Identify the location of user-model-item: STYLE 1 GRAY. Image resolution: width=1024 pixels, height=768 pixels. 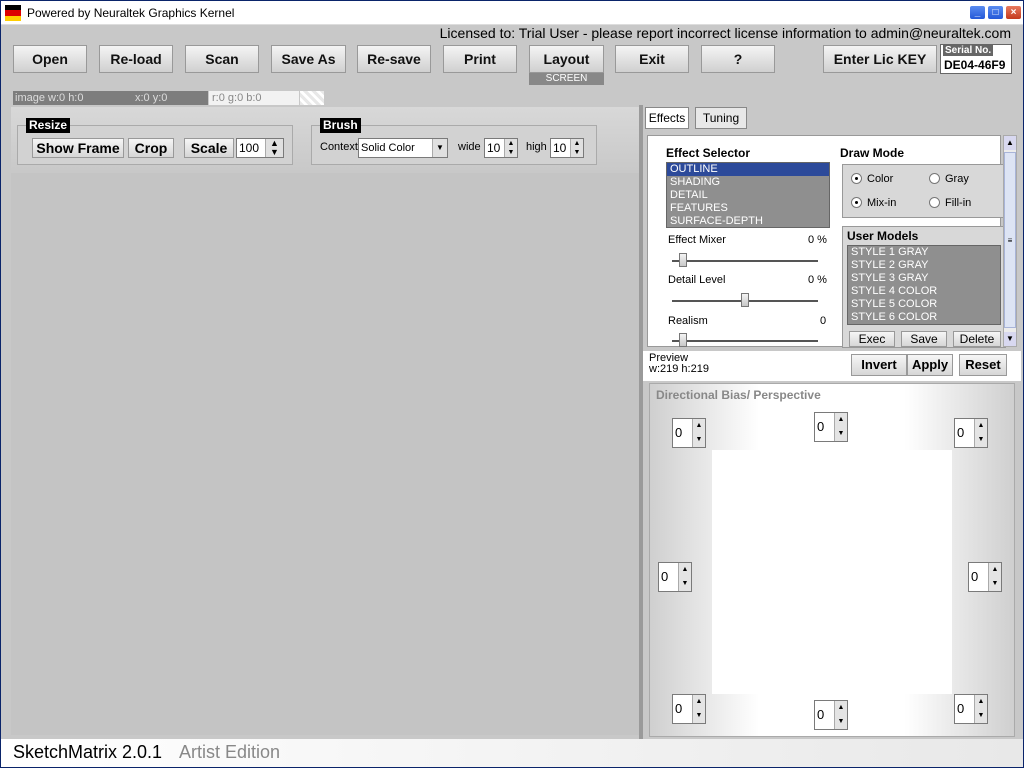
(924, 252).